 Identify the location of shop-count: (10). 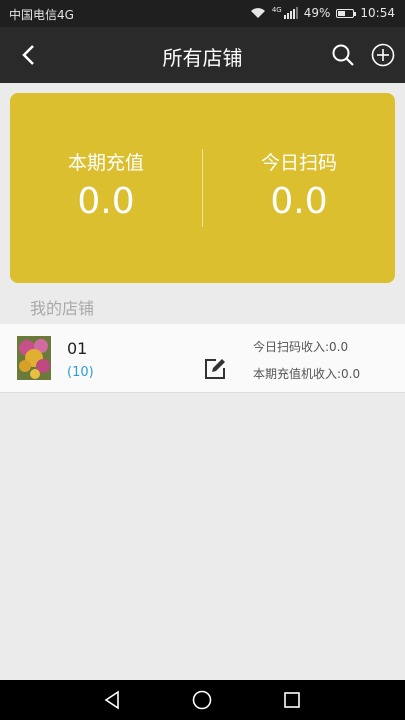
(80, 372).